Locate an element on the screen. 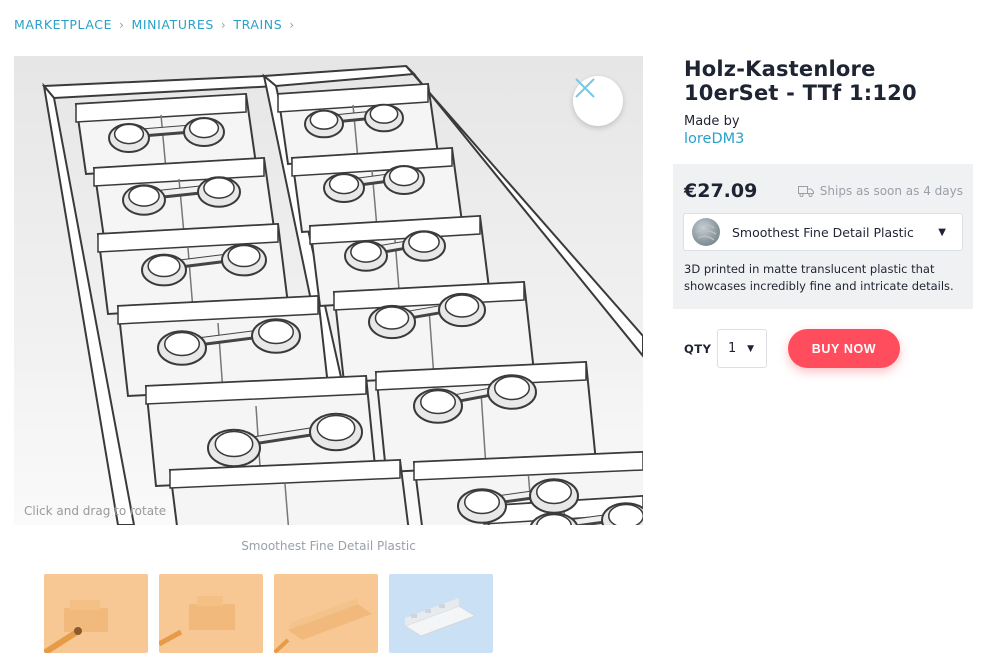  price: €27.09 is located at coordinates (721, 191).